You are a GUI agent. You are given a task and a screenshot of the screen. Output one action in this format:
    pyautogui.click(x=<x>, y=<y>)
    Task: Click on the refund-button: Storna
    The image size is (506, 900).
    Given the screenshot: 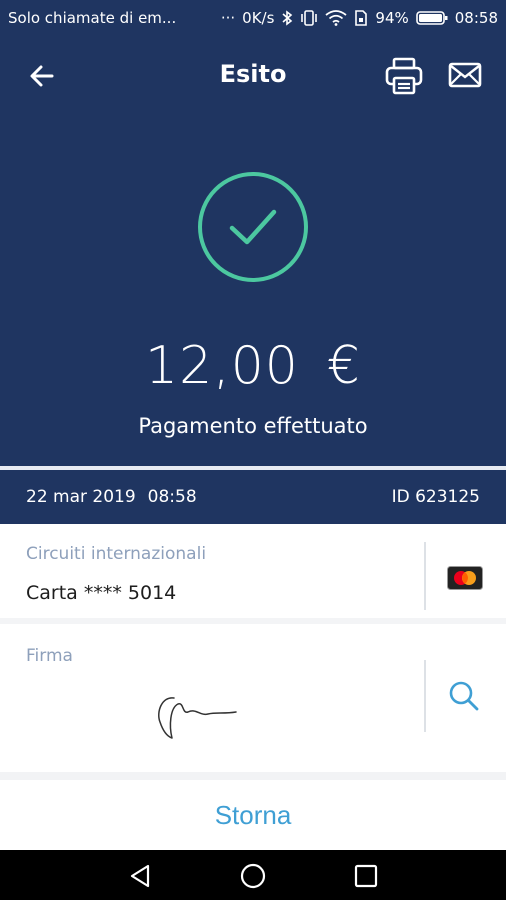 What is the action you would take?
    pyautogui.click(x=253, y=815)
    